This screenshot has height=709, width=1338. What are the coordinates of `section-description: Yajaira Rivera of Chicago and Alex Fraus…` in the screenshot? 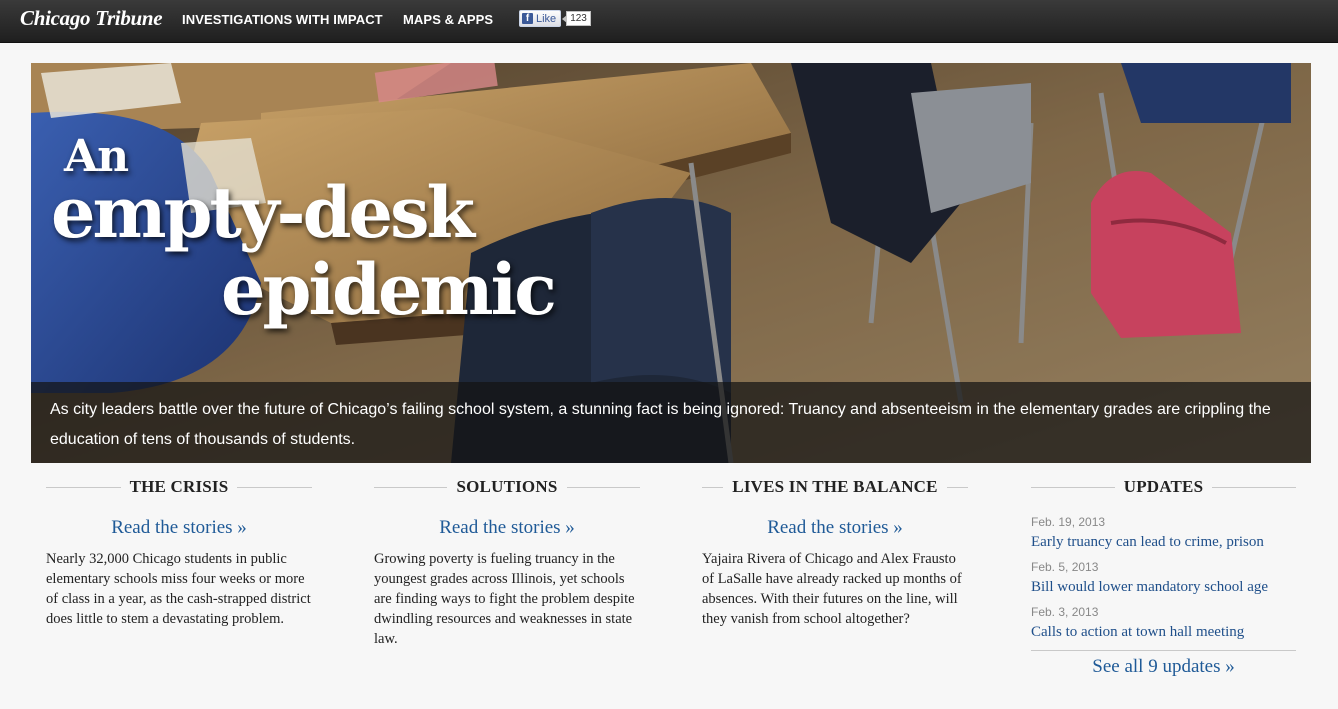 It's located at (832, 589).